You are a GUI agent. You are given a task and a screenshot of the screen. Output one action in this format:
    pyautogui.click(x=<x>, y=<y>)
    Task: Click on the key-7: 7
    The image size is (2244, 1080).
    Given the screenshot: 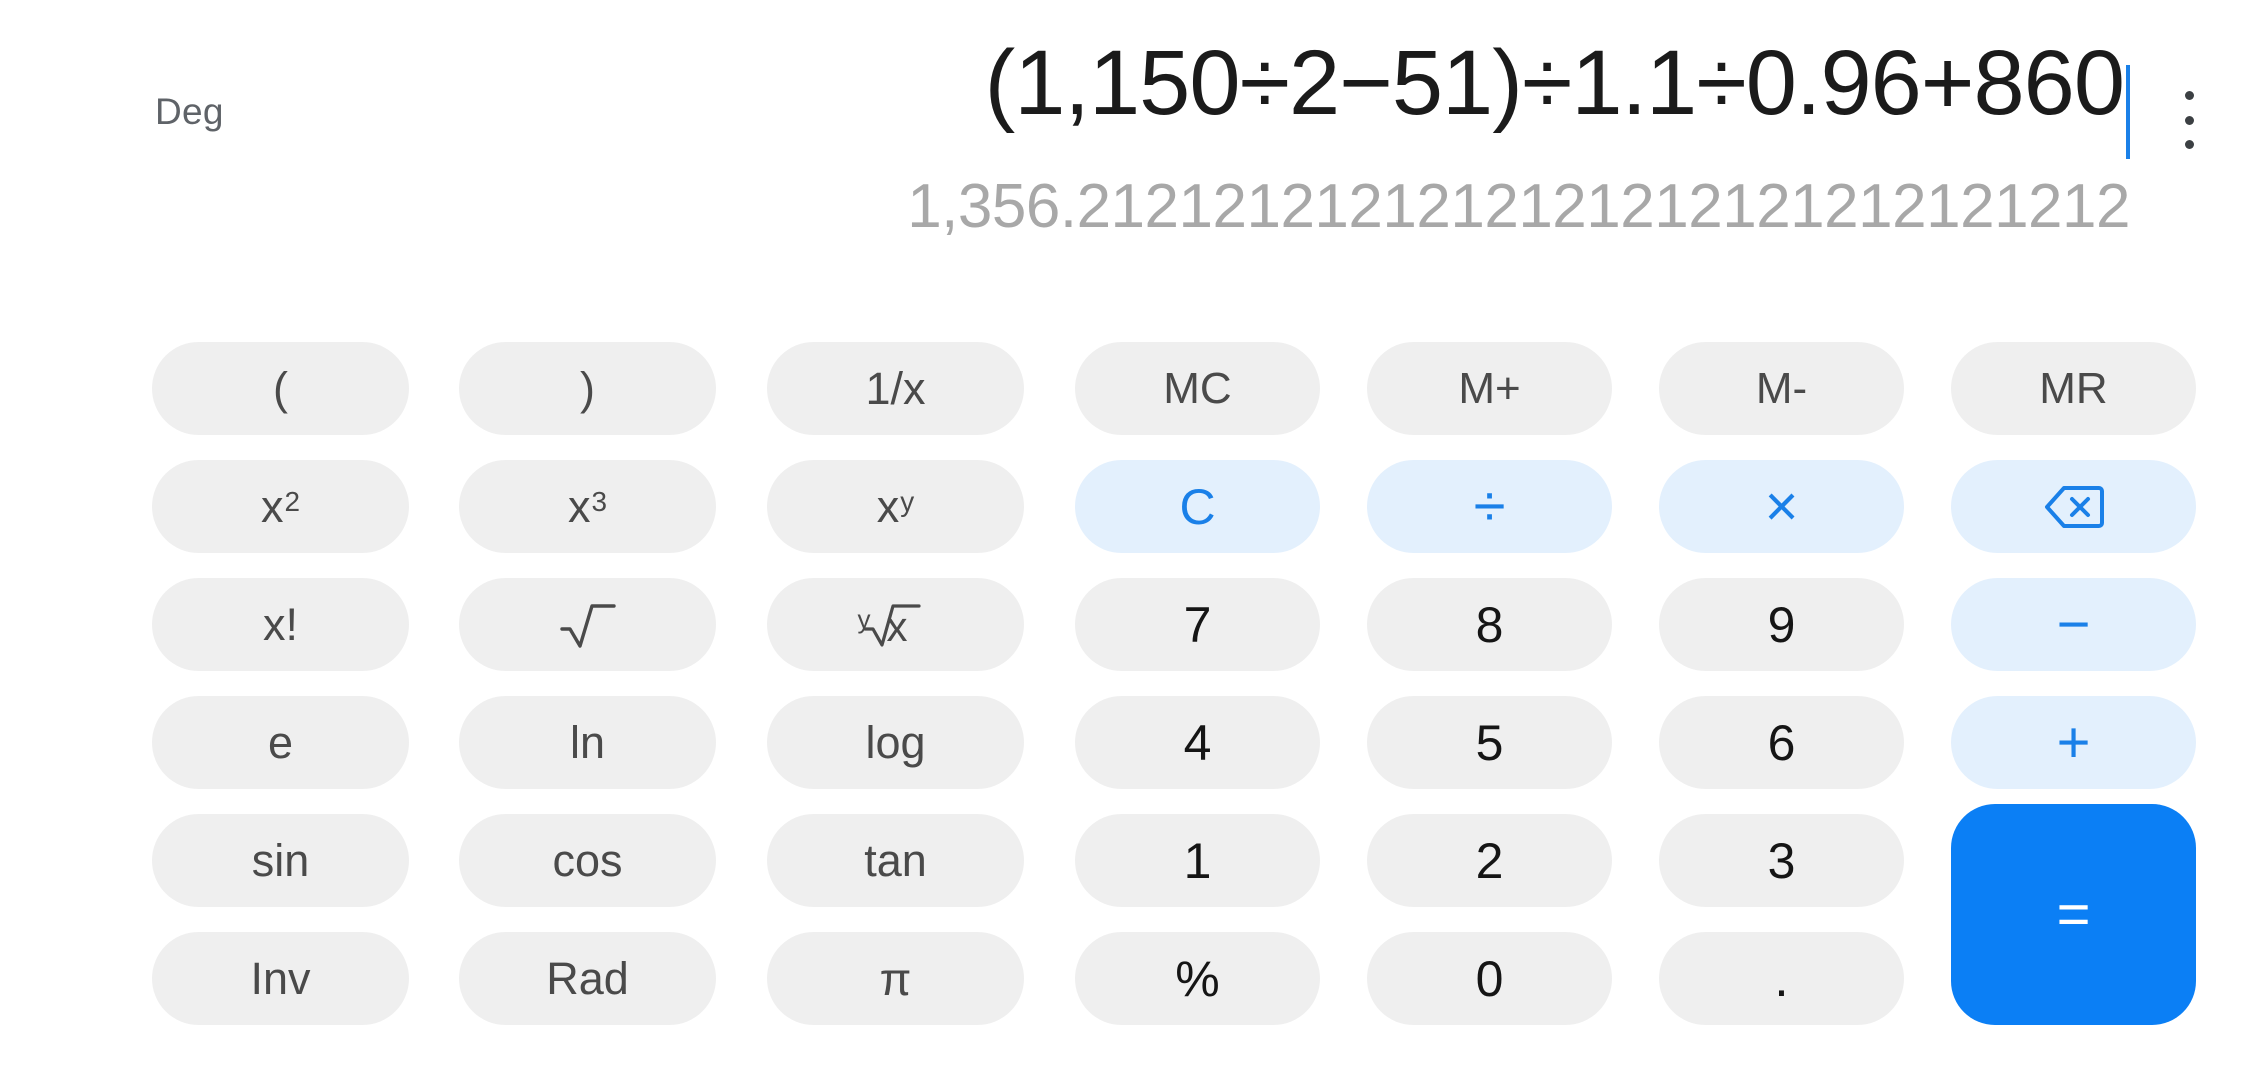 What is the action you would take?
    pyautogui.click(x=1197, y=624)
    